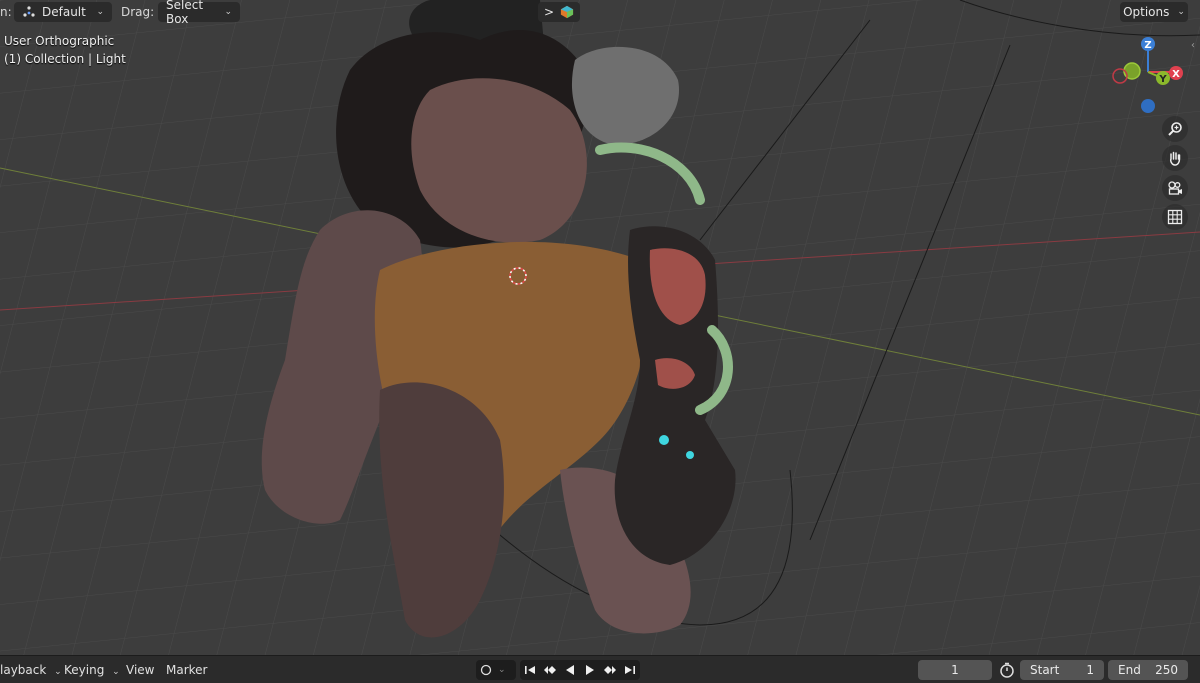  I want to click on play-icon, so click(590, 670).